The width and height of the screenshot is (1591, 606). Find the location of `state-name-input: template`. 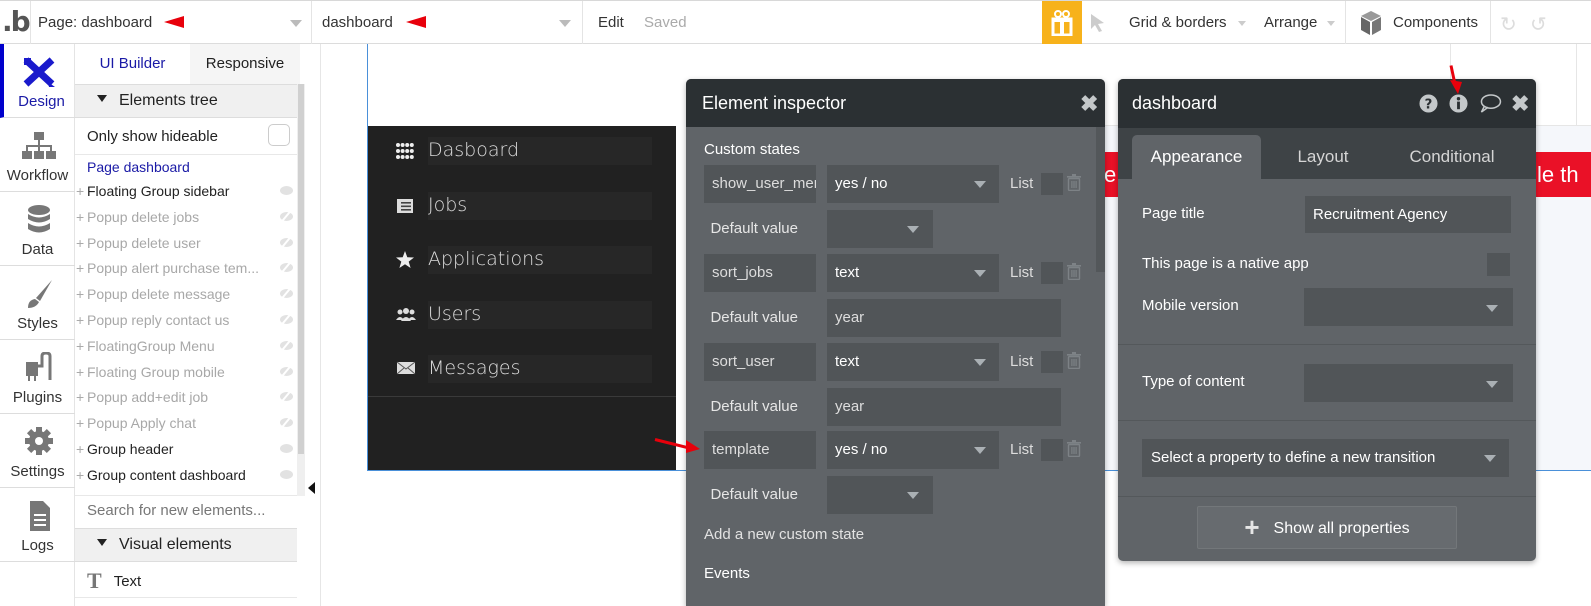

state-name-input: template is located at coordinates (760, 450).